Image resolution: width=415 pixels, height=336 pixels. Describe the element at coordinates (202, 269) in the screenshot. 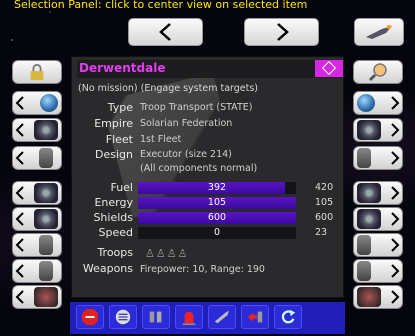

I see `weapons-value: Firepower: 10, Range: 190` at that location.